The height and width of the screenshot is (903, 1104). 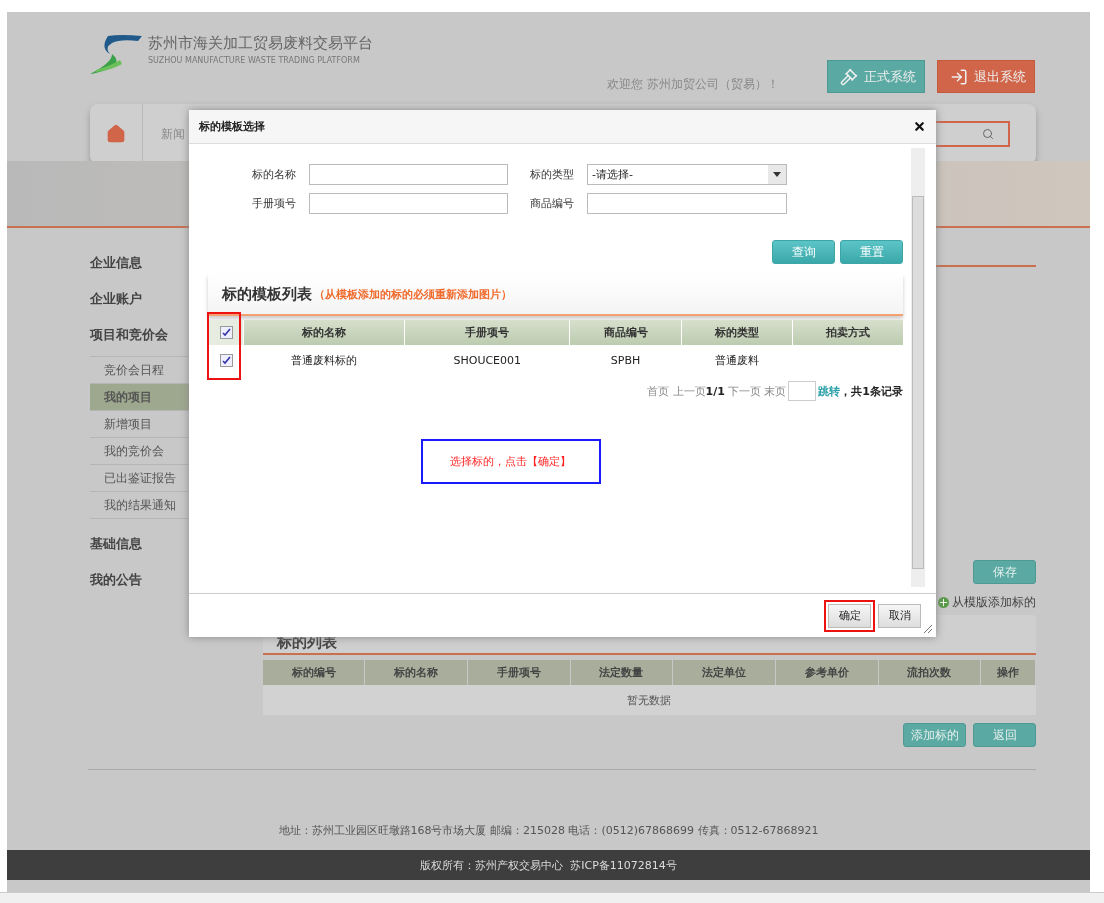 I want to click on add-from-template-link: 从模版添加标的, so click(x=987, y=602).